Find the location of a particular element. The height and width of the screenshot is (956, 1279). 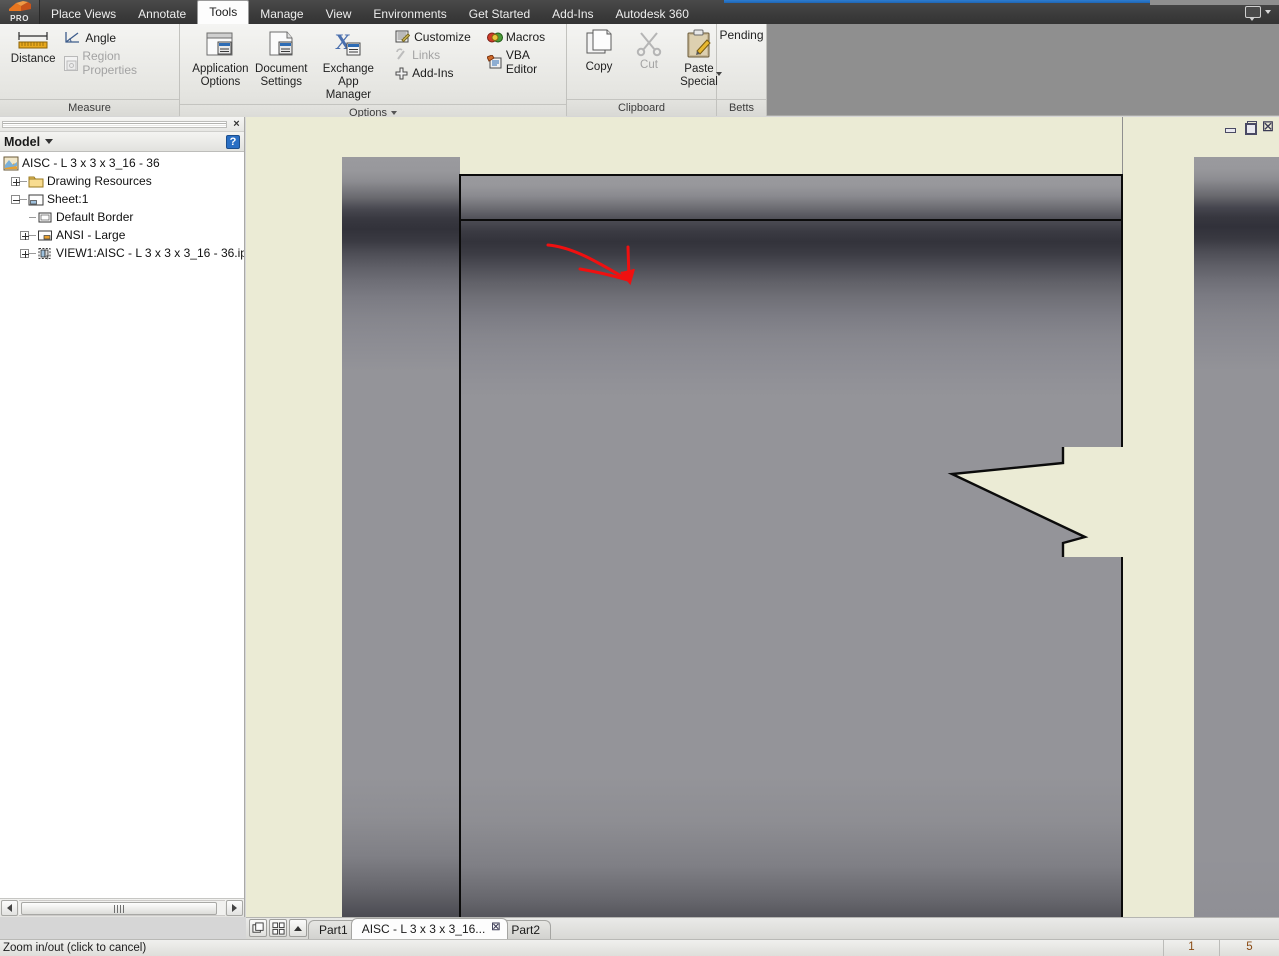

chevron-left-icon is located at coordinates (9, 908).